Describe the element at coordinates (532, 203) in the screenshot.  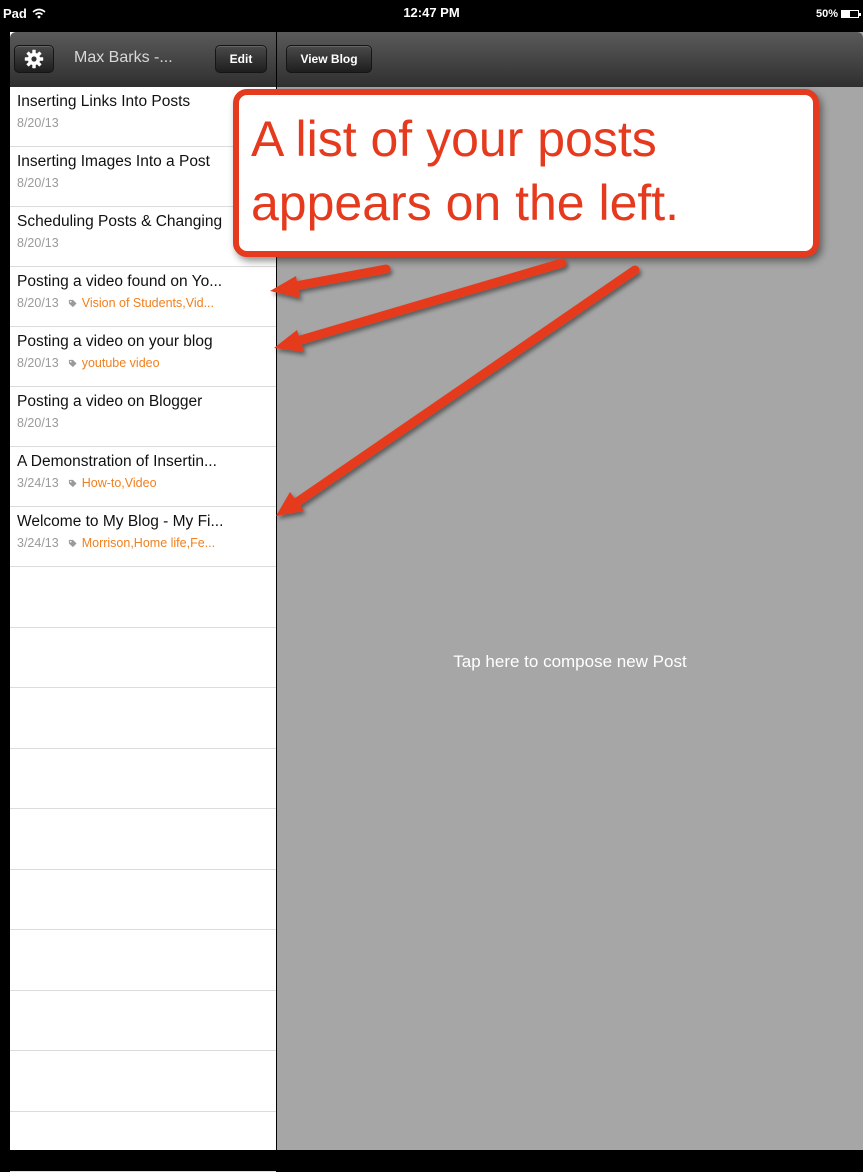
I see `annotation-line-2: appears on the left.` at that location.